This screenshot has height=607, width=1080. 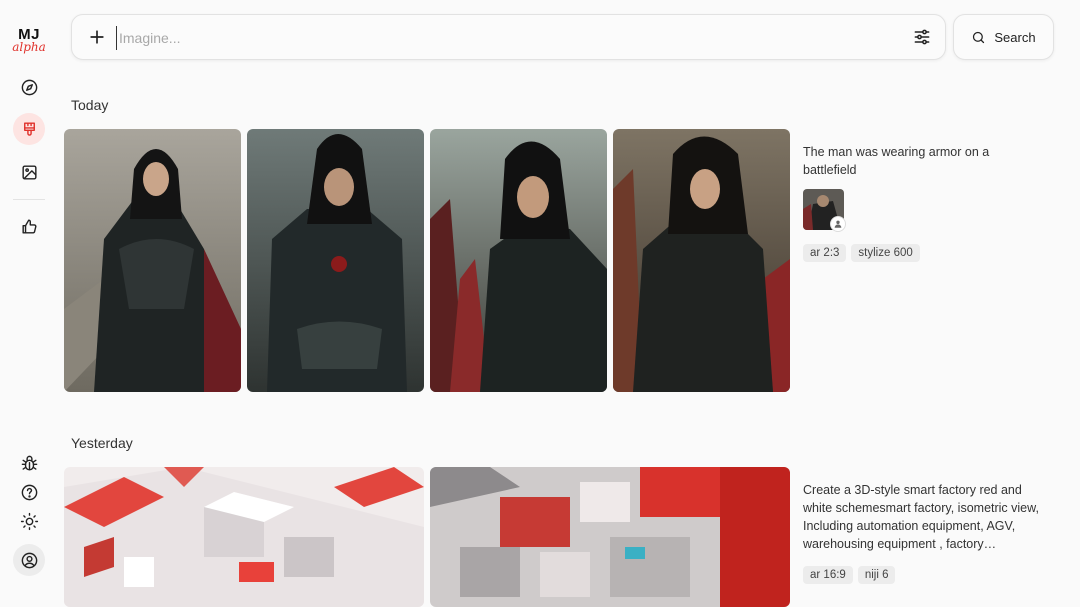 What do you see at coordinates (876, 575) in the screenshot?
I see `tag-niji: niji 6` at bounding box center [876, 575].